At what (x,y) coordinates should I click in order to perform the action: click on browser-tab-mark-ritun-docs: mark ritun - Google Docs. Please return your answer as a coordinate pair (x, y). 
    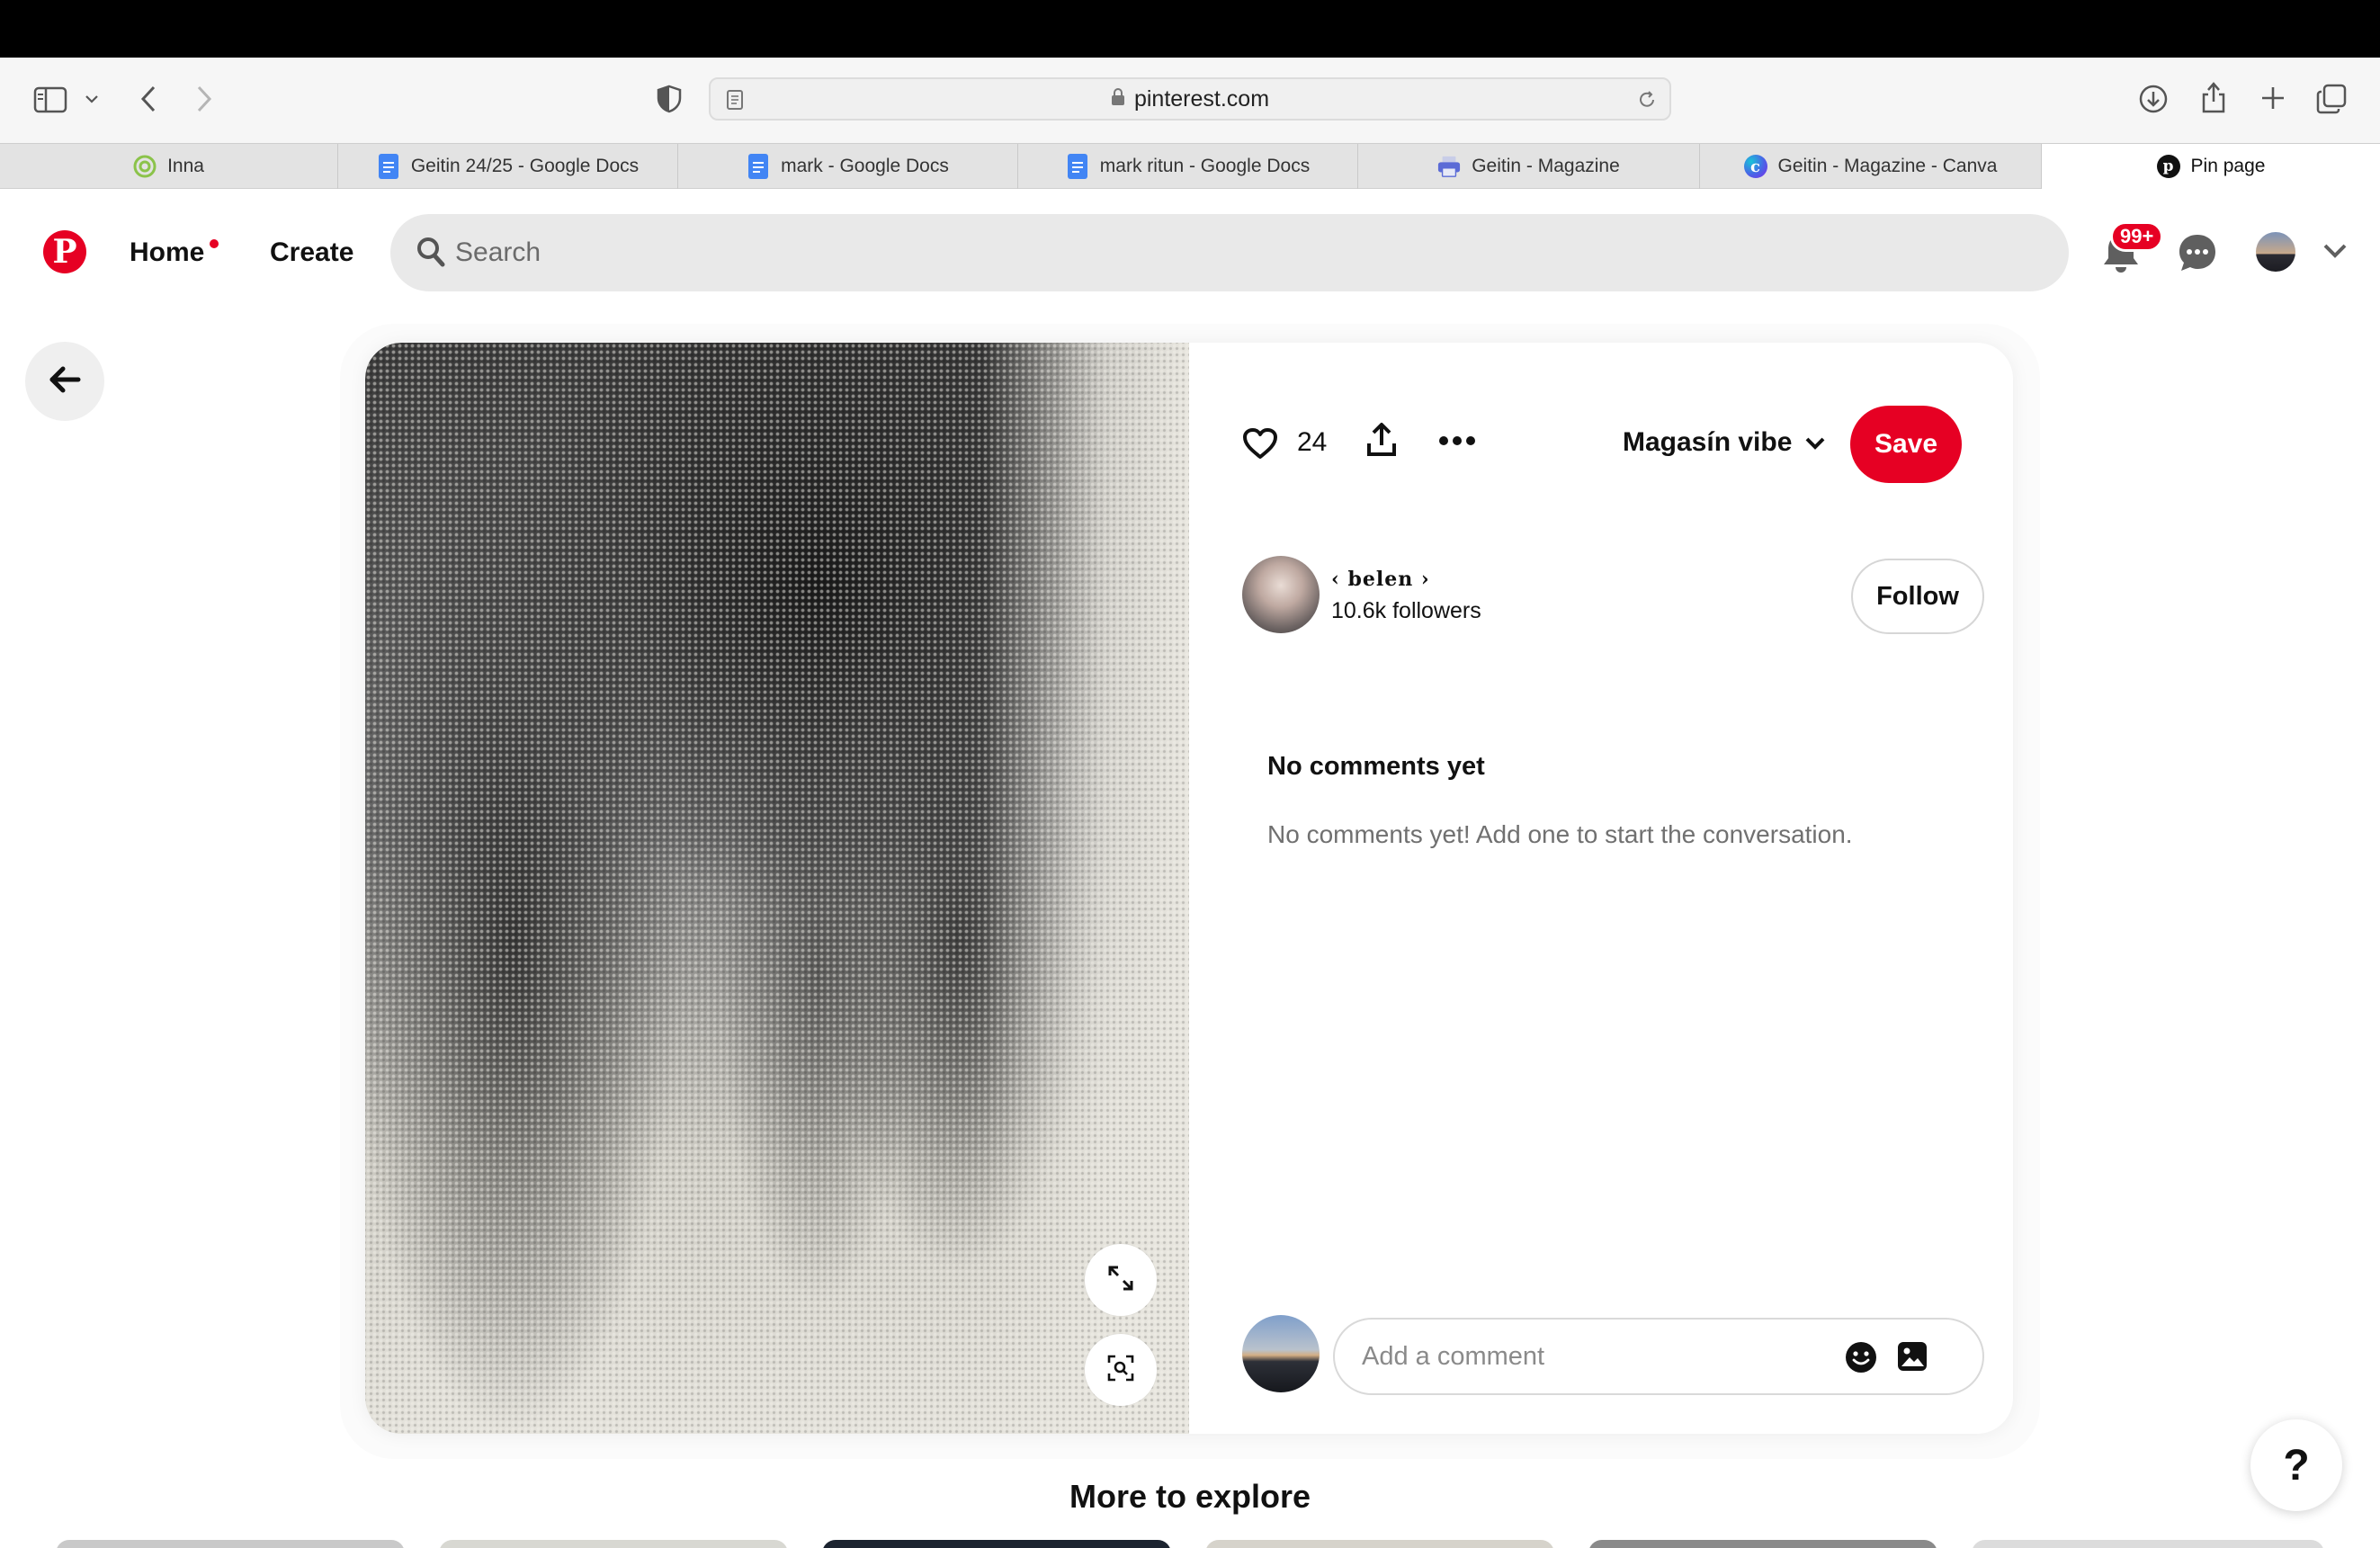
    Looking at the image, I should click on (1188, 166).